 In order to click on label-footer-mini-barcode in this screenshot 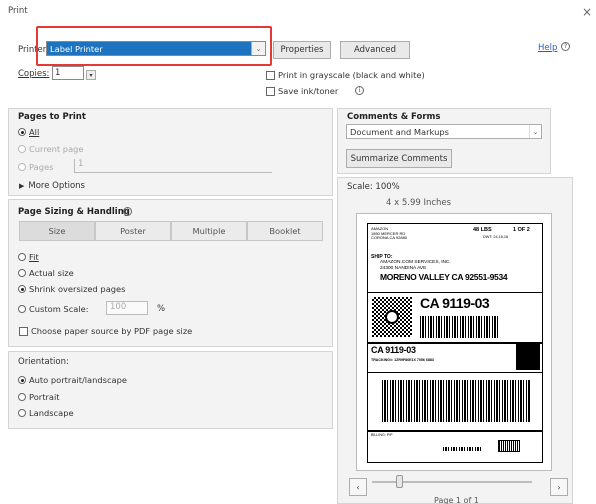, I will do `click(462, 449)`.